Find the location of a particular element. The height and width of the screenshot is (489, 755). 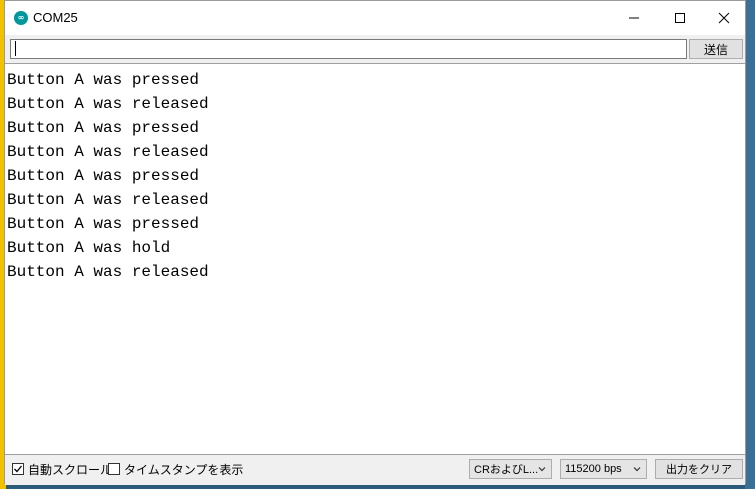

minimize-button is located at coordinates (634, 18).